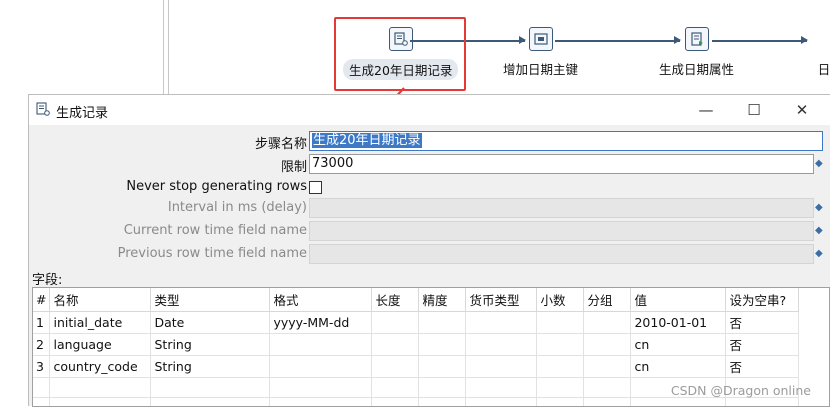 This screenshot has width=830, height=407. Describe the element at coordinates (802, 110) in the screenshot. I see `close-button: ✕` at that location.